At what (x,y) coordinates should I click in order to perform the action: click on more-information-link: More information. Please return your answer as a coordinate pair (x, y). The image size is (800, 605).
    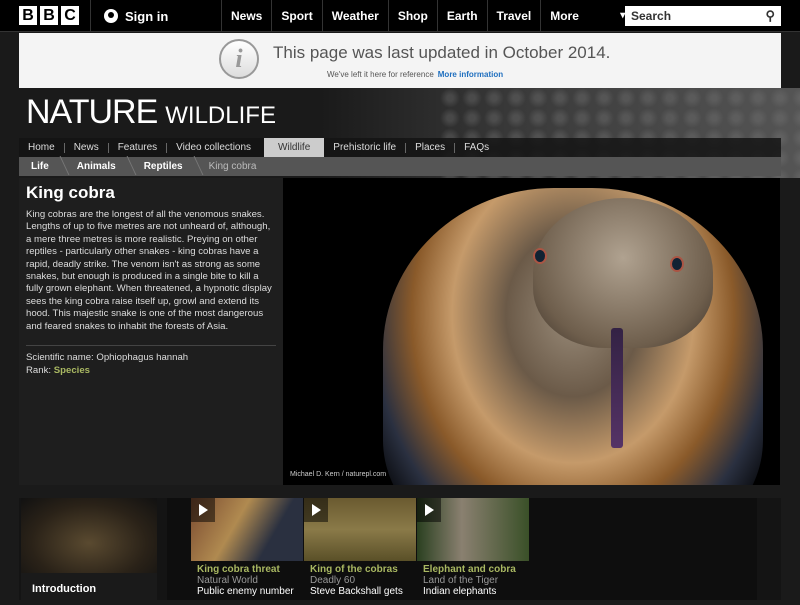
    Looking at the image, I should click on (470, 74).